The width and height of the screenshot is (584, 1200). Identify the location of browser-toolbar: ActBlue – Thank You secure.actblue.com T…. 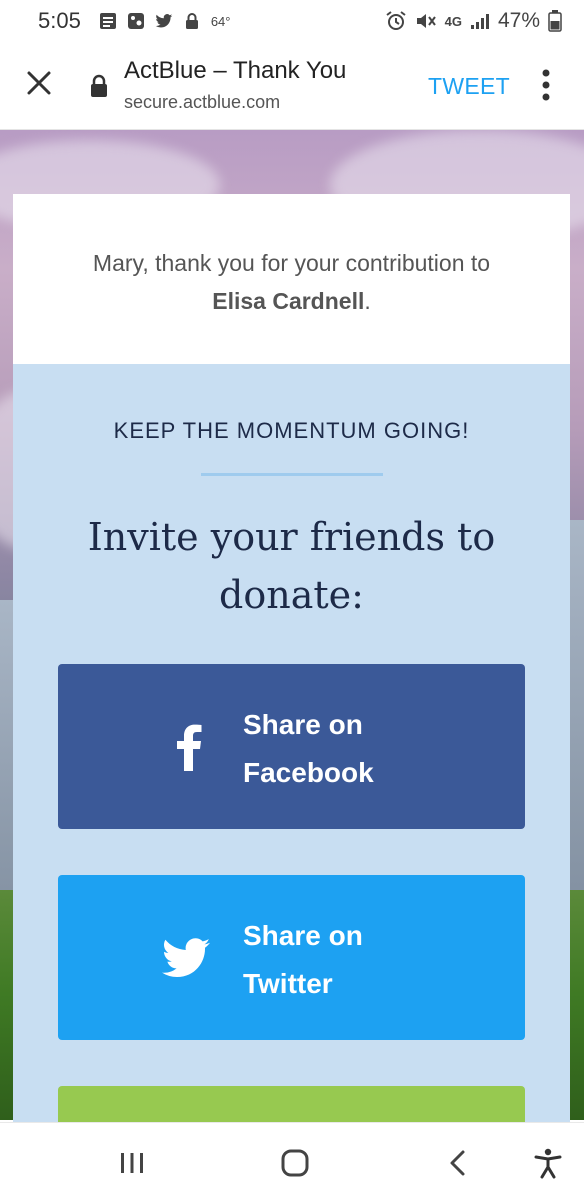
(292, 86).